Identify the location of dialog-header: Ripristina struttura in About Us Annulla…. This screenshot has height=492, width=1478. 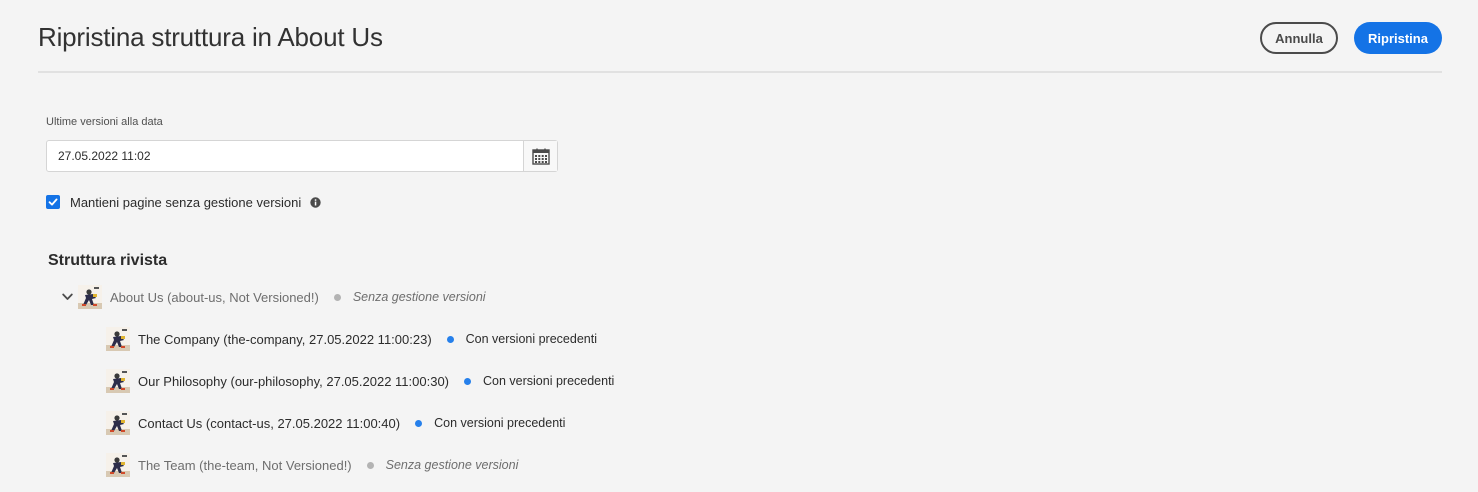
(740, 36).